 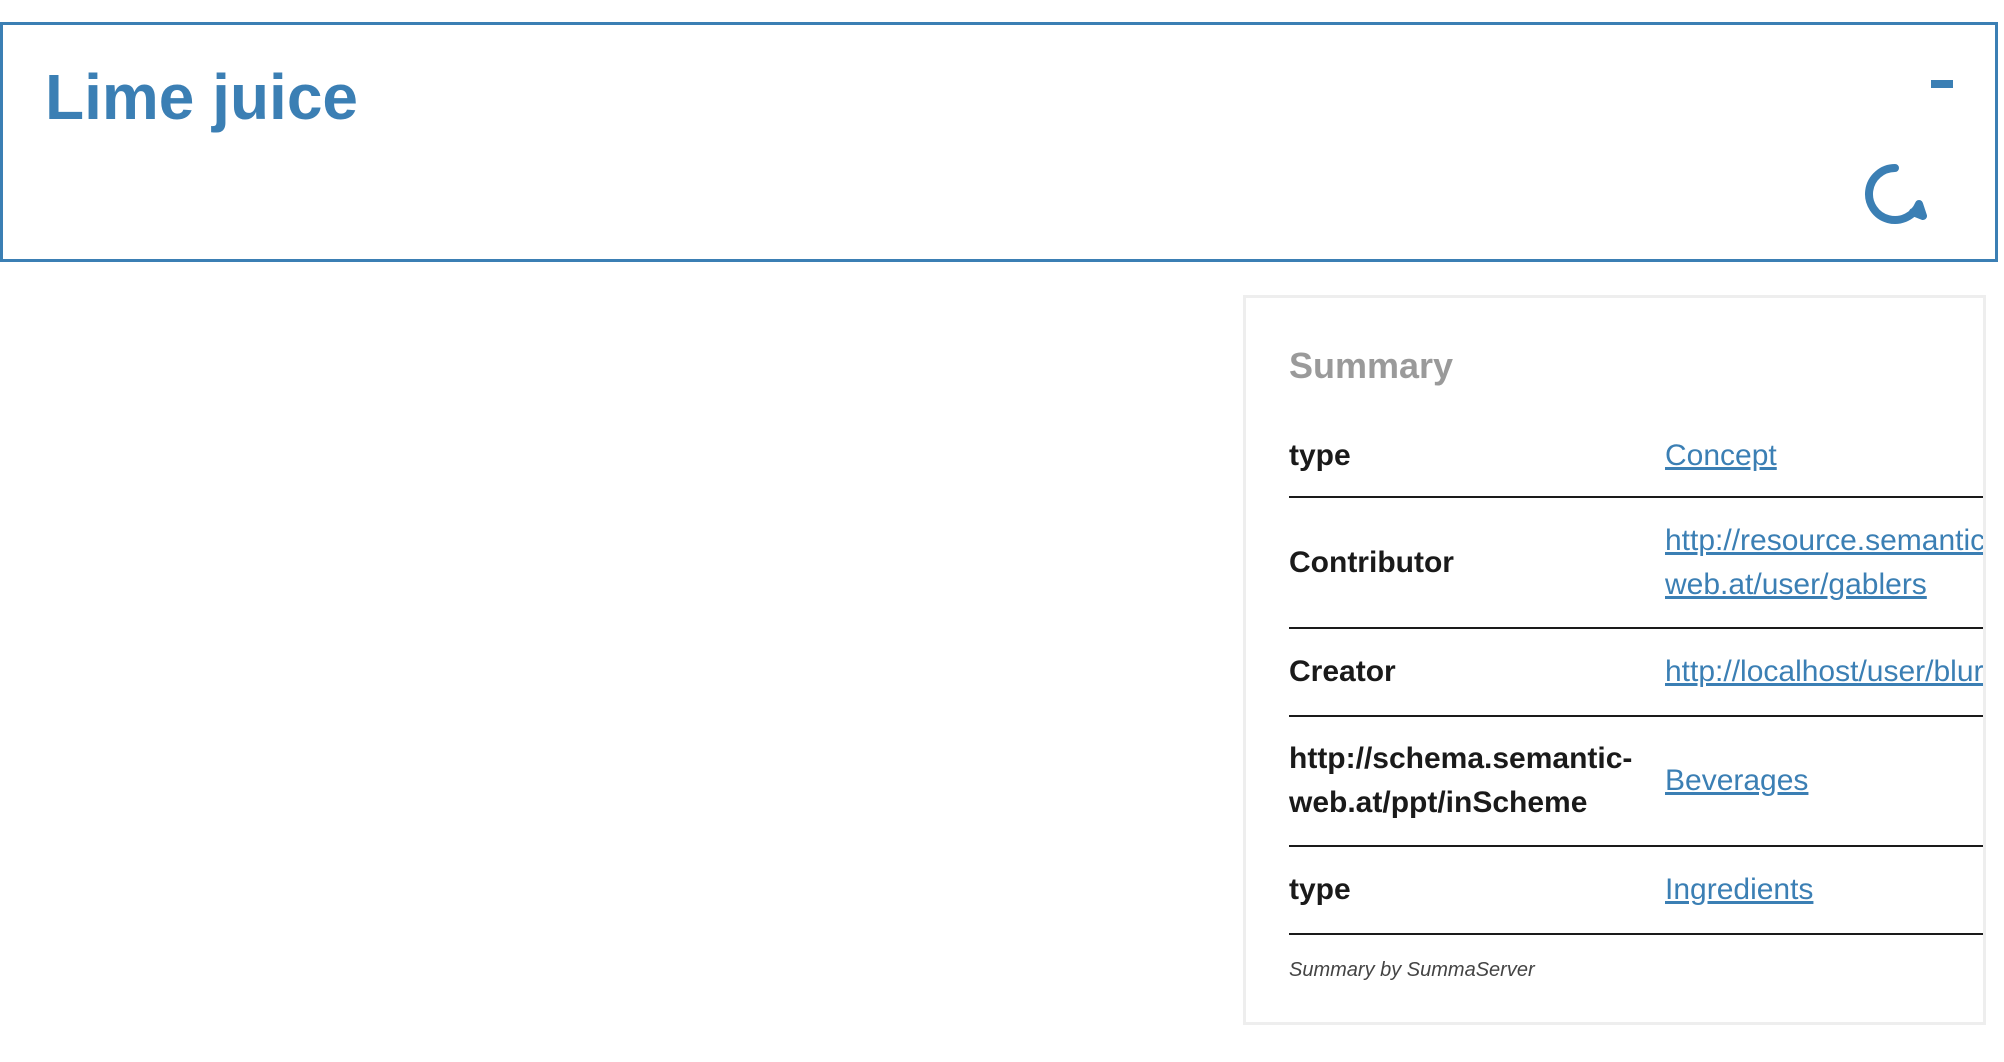 I want to click on property-value: http://localhost/user/blur, so click(x=1824, y=672).